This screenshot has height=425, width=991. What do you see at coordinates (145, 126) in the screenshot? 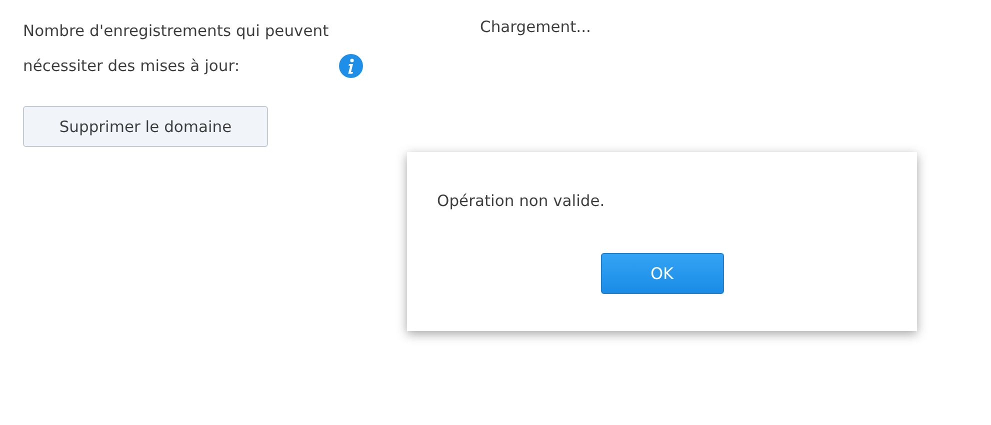
I see `delete-domain-button: Supprimer le domaine` at bounding box center [145, 126].